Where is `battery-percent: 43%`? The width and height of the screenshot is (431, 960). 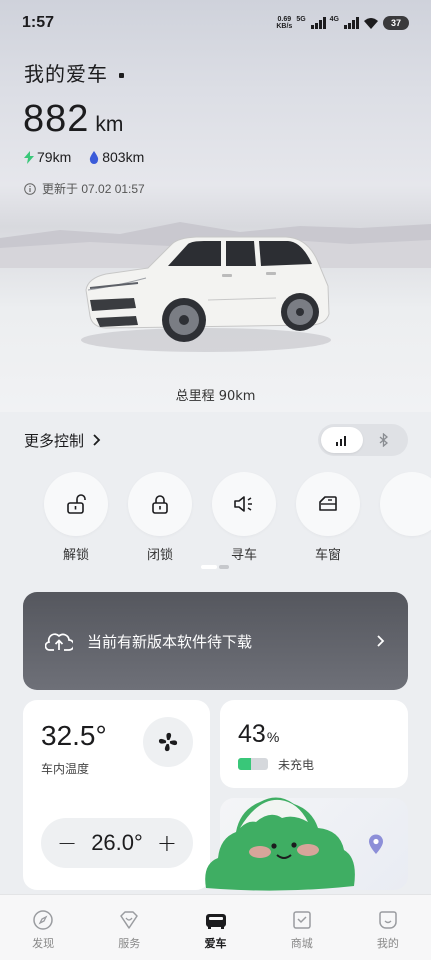
battery-percent: 43% is located at coordinates (258, 734).